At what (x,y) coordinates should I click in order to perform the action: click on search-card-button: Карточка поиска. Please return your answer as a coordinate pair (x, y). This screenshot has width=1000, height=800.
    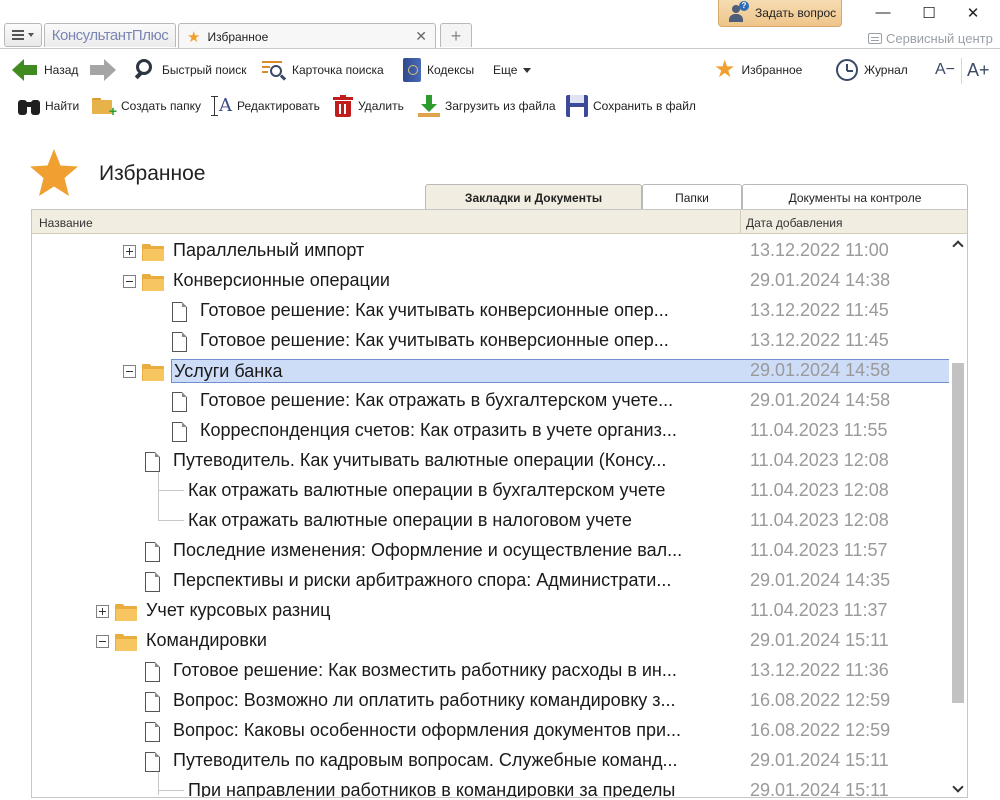
    Looking at the image, I should click on (323, 70).